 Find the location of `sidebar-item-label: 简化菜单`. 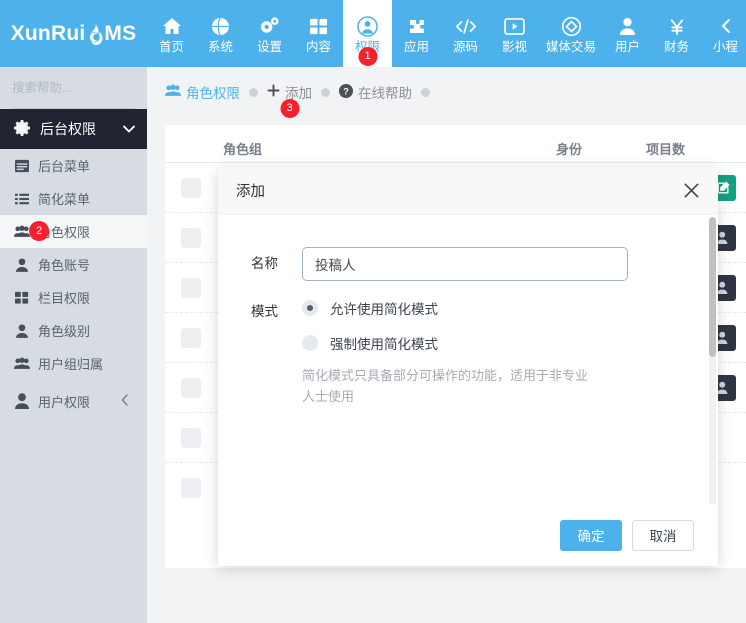

sidebar-item-label: 简化菜单 is located at coordinates (64, 199).